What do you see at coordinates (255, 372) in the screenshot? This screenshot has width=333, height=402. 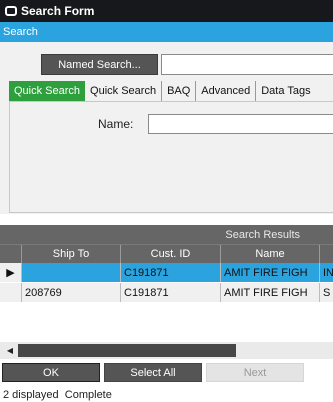 I see `next-button: Next` at bounding box center [255, 372].